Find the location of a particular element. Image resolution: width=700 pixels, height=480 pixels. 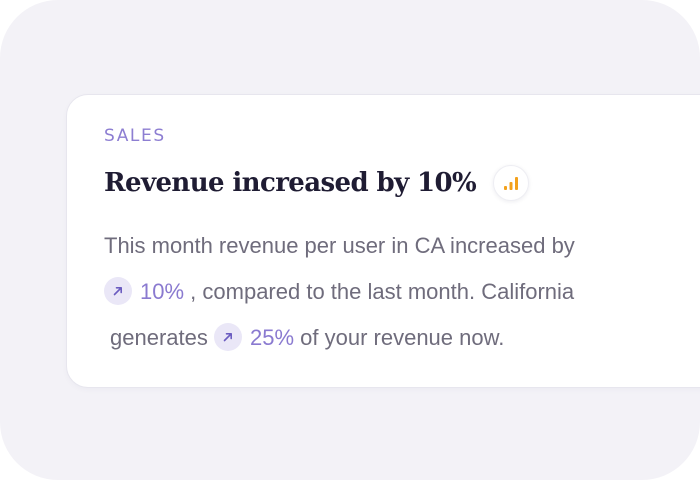

body-line-2-text: , compared to the last month. California is located at coordinates (382, 291).